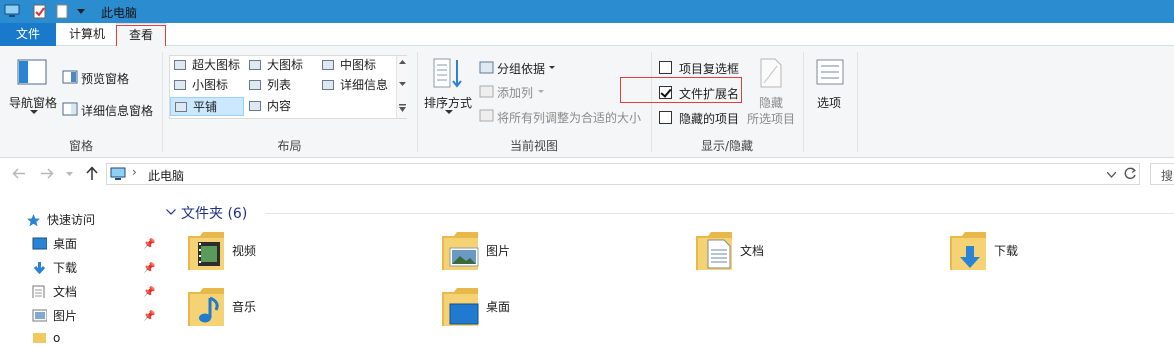  I want to click on search-box: 搜, so click(1162, 174).